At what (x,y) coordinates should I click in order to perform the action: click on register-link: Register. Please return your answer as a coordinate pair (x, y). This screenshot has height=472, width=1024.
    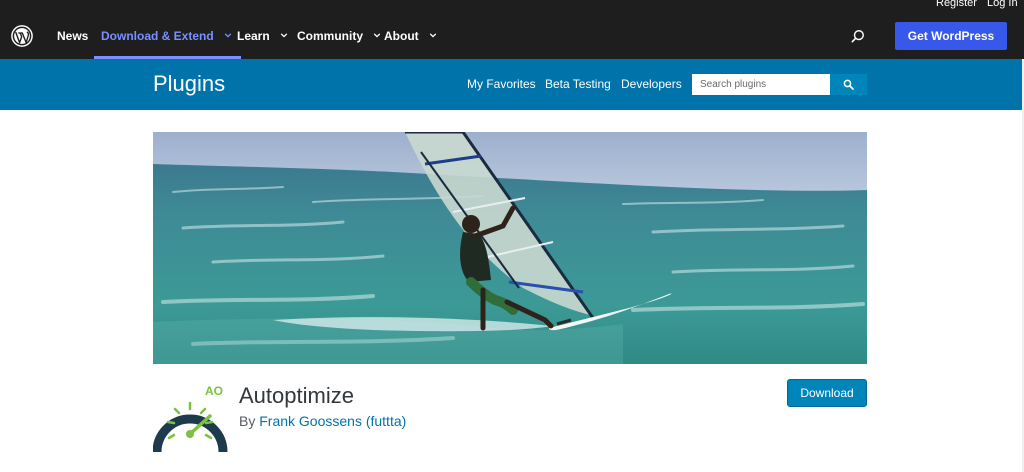
    Looking at the image, I should click on (956, 4).